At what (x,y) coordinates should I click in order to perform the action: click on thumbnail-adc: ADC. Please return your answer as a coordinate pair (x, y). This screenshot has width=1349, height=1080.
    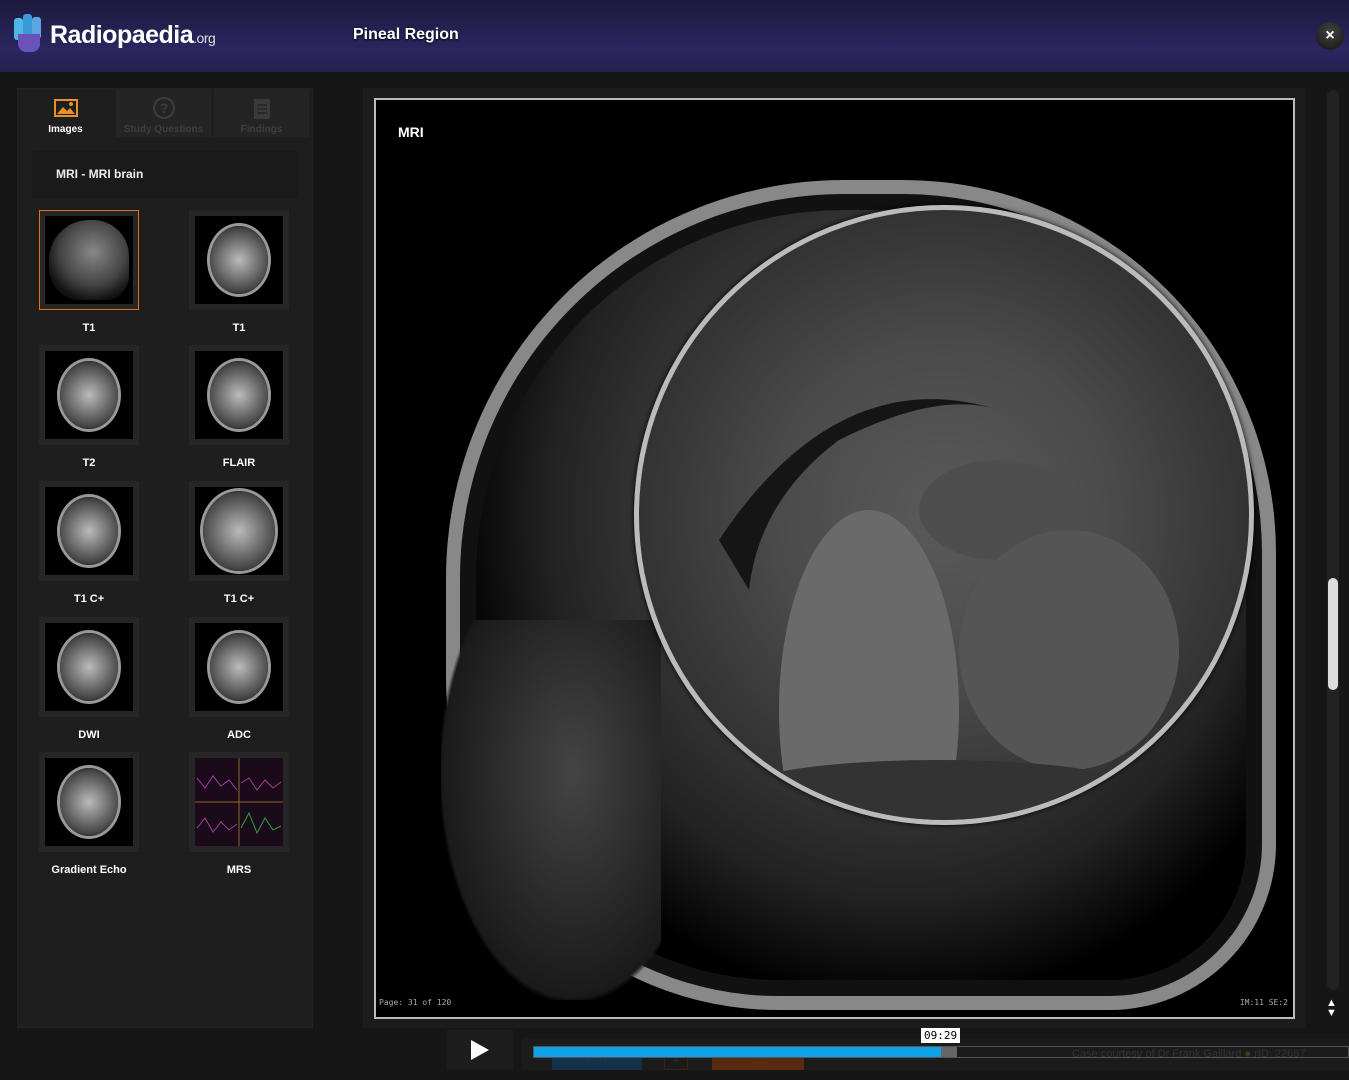
    Looking at the image, I should click on (239, 679).